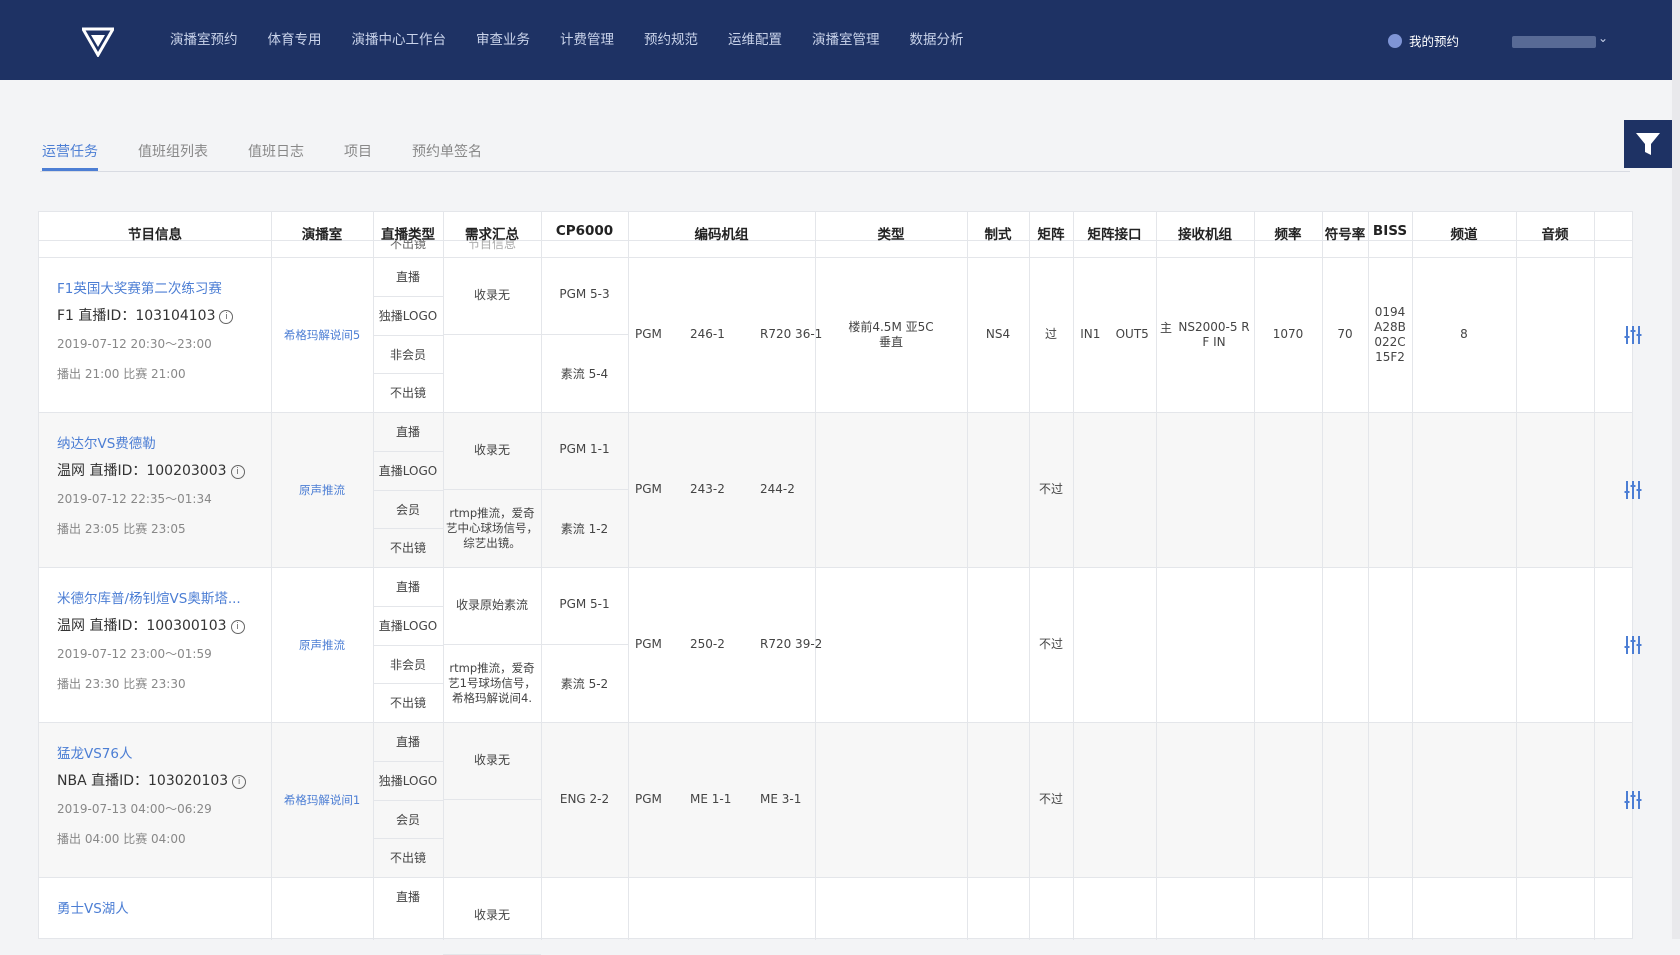  What do you see at coordinates (1390, 231) in the screenshot?
I see `column-header-biss: BISS` at bounding box center [1390, 231].